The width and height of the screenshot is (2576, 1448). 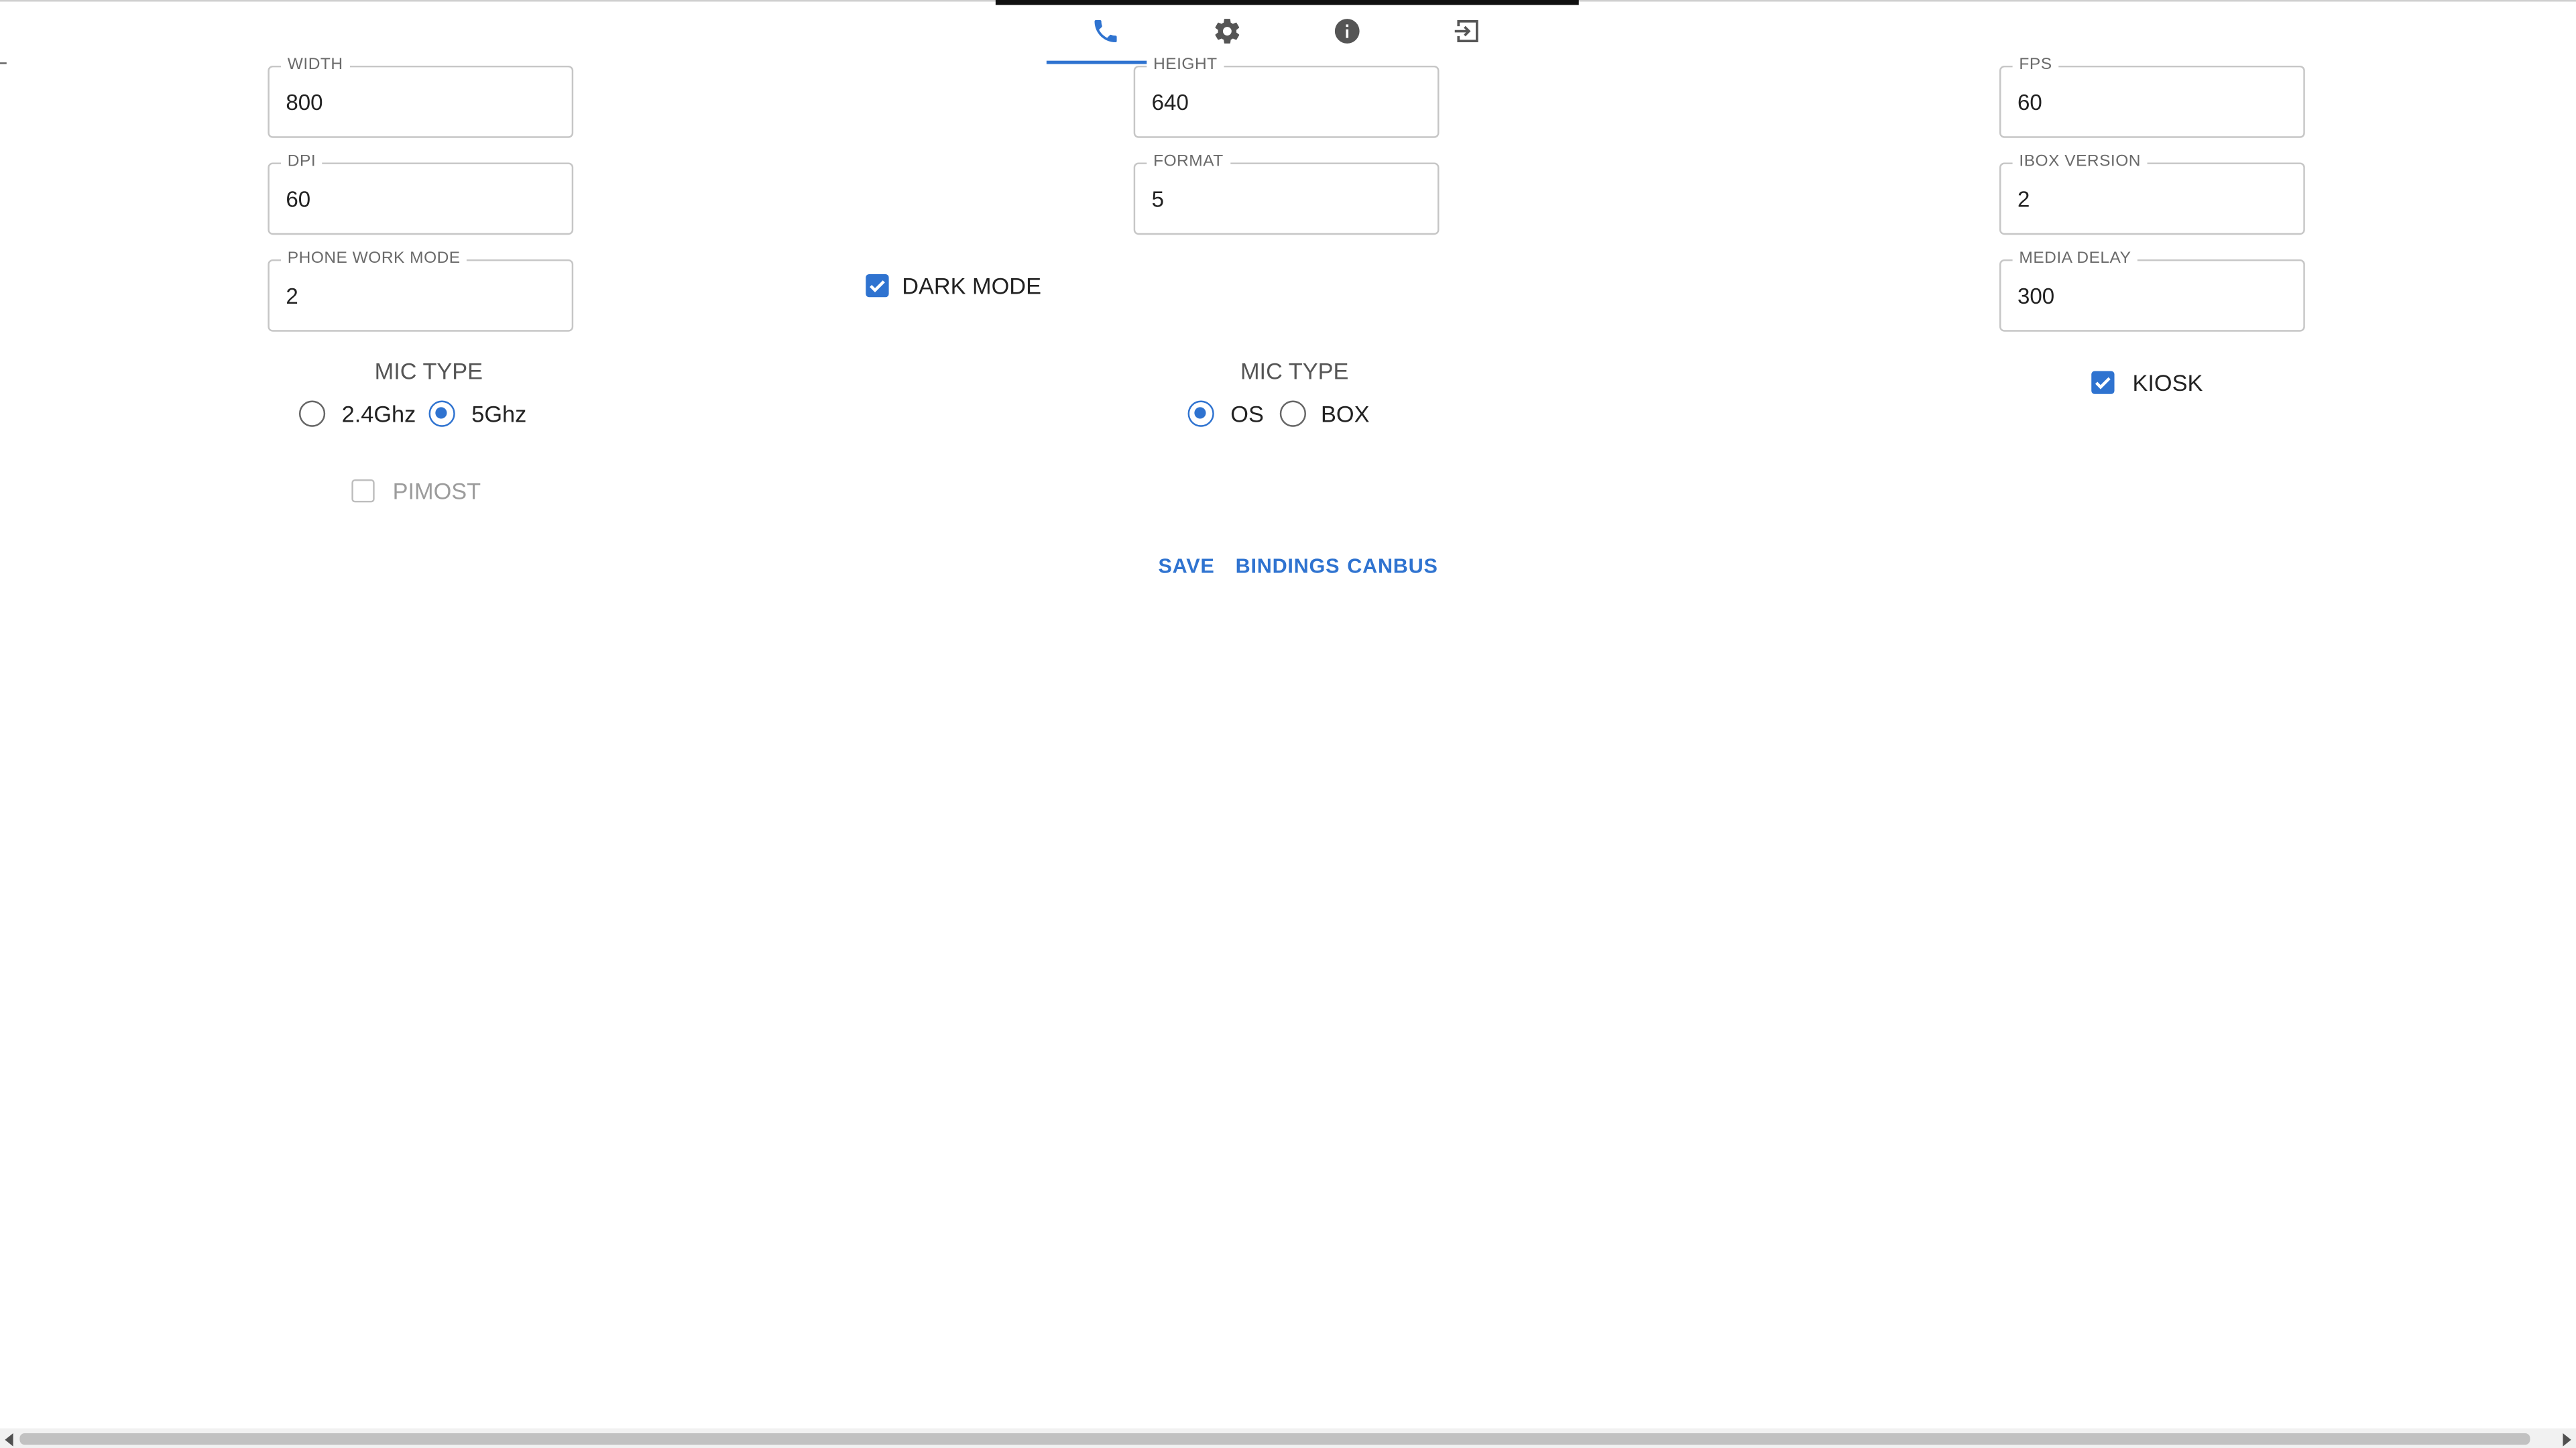 What do you see at coordinates (1288, 566) in the screenshot?
I see `bindings-button: BINDINGS` at bounding box center [1288, 566].